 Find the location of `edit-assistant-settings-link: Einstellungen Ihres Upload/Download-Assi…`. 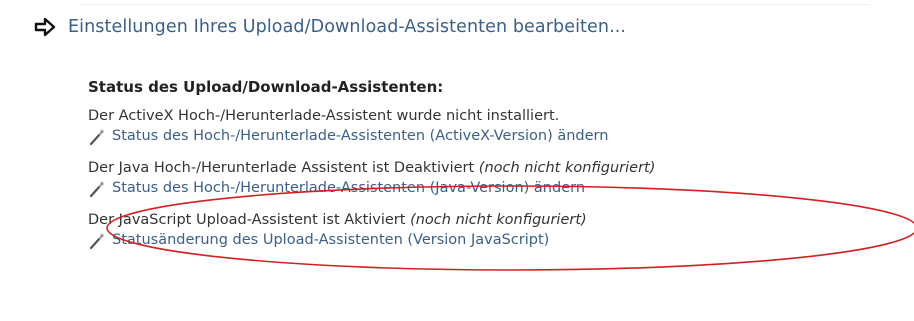

edit-assistant-settings-link: Einstellungen Ihres Upload/Download-Assi… is located at coordinates (330, 27).